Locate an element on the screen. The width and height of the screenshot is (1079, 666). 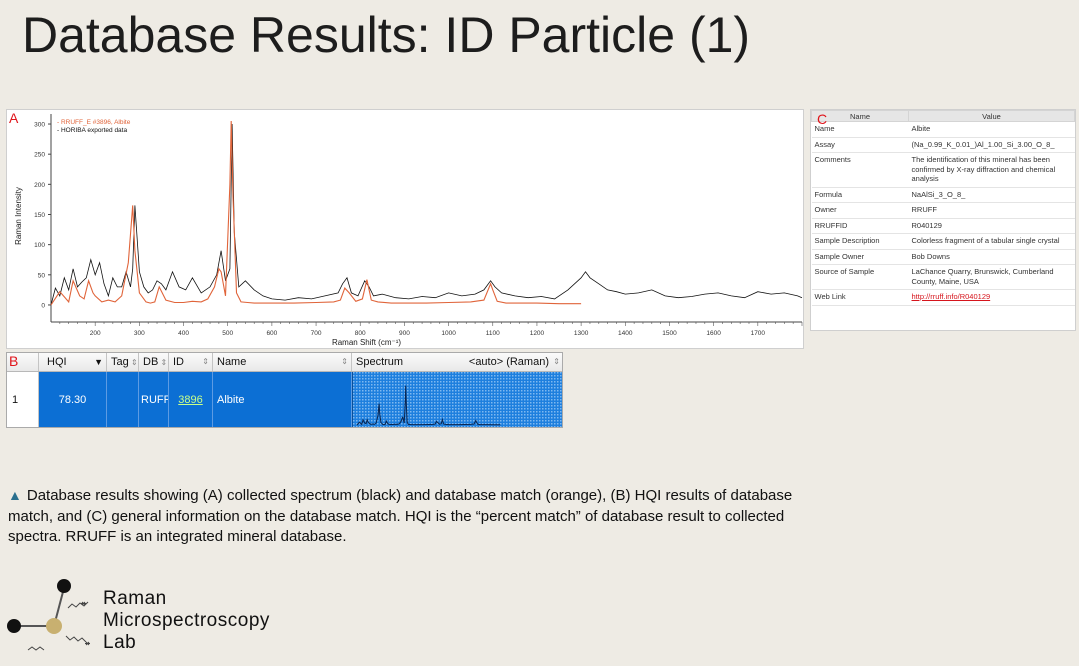
info-header-value: Value is located at coordinates (991, 116).